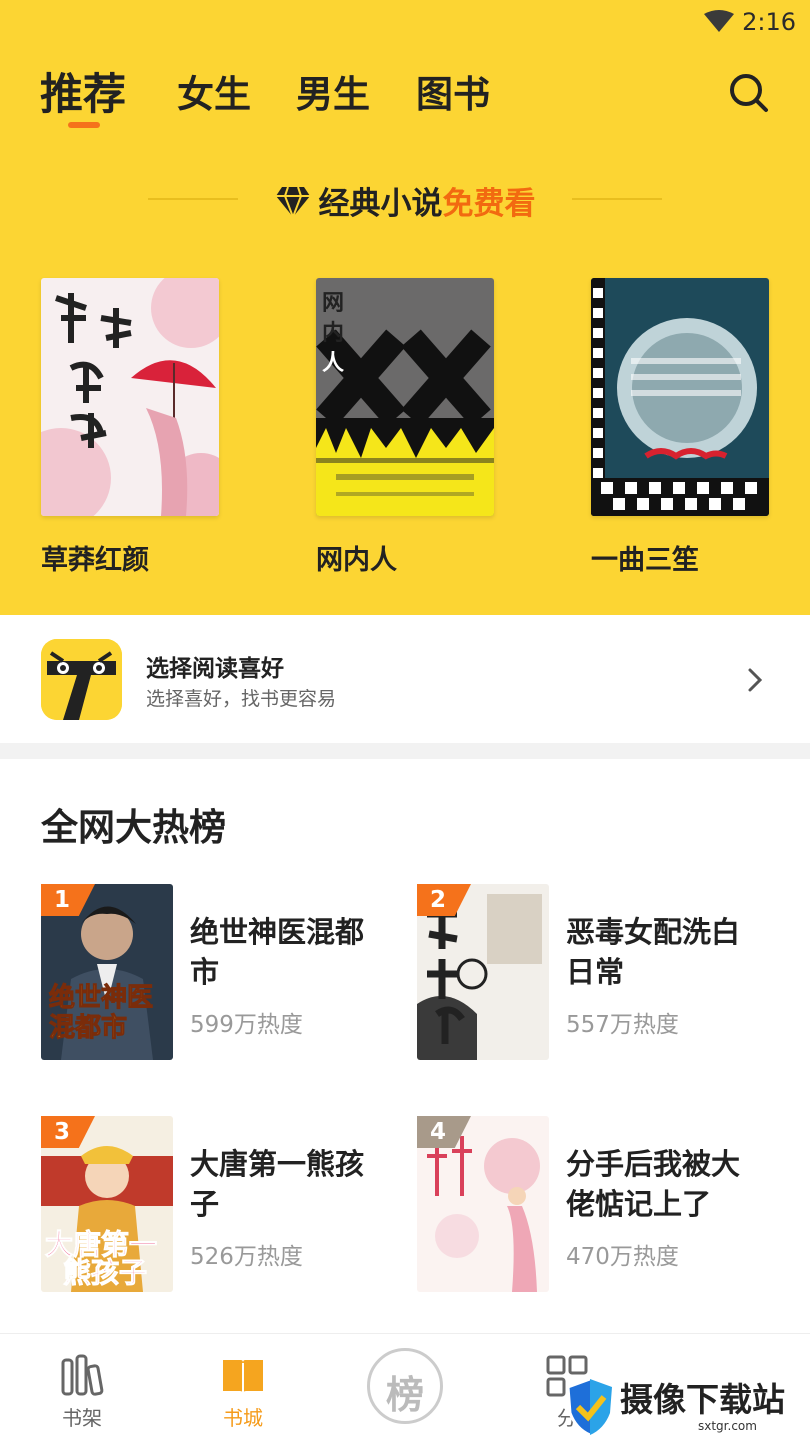 This screenshot has width=810, height=1440. I want to click on nav-bookstore: 书城, so click(243, 1387).